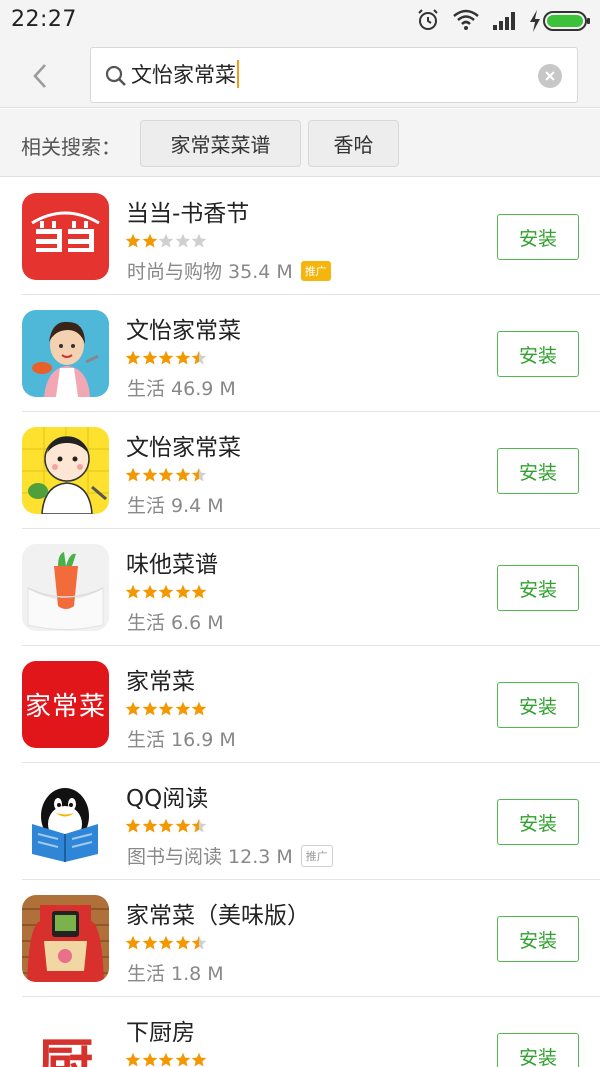  I want to click on carrot-app-icon, so click(65, 587).